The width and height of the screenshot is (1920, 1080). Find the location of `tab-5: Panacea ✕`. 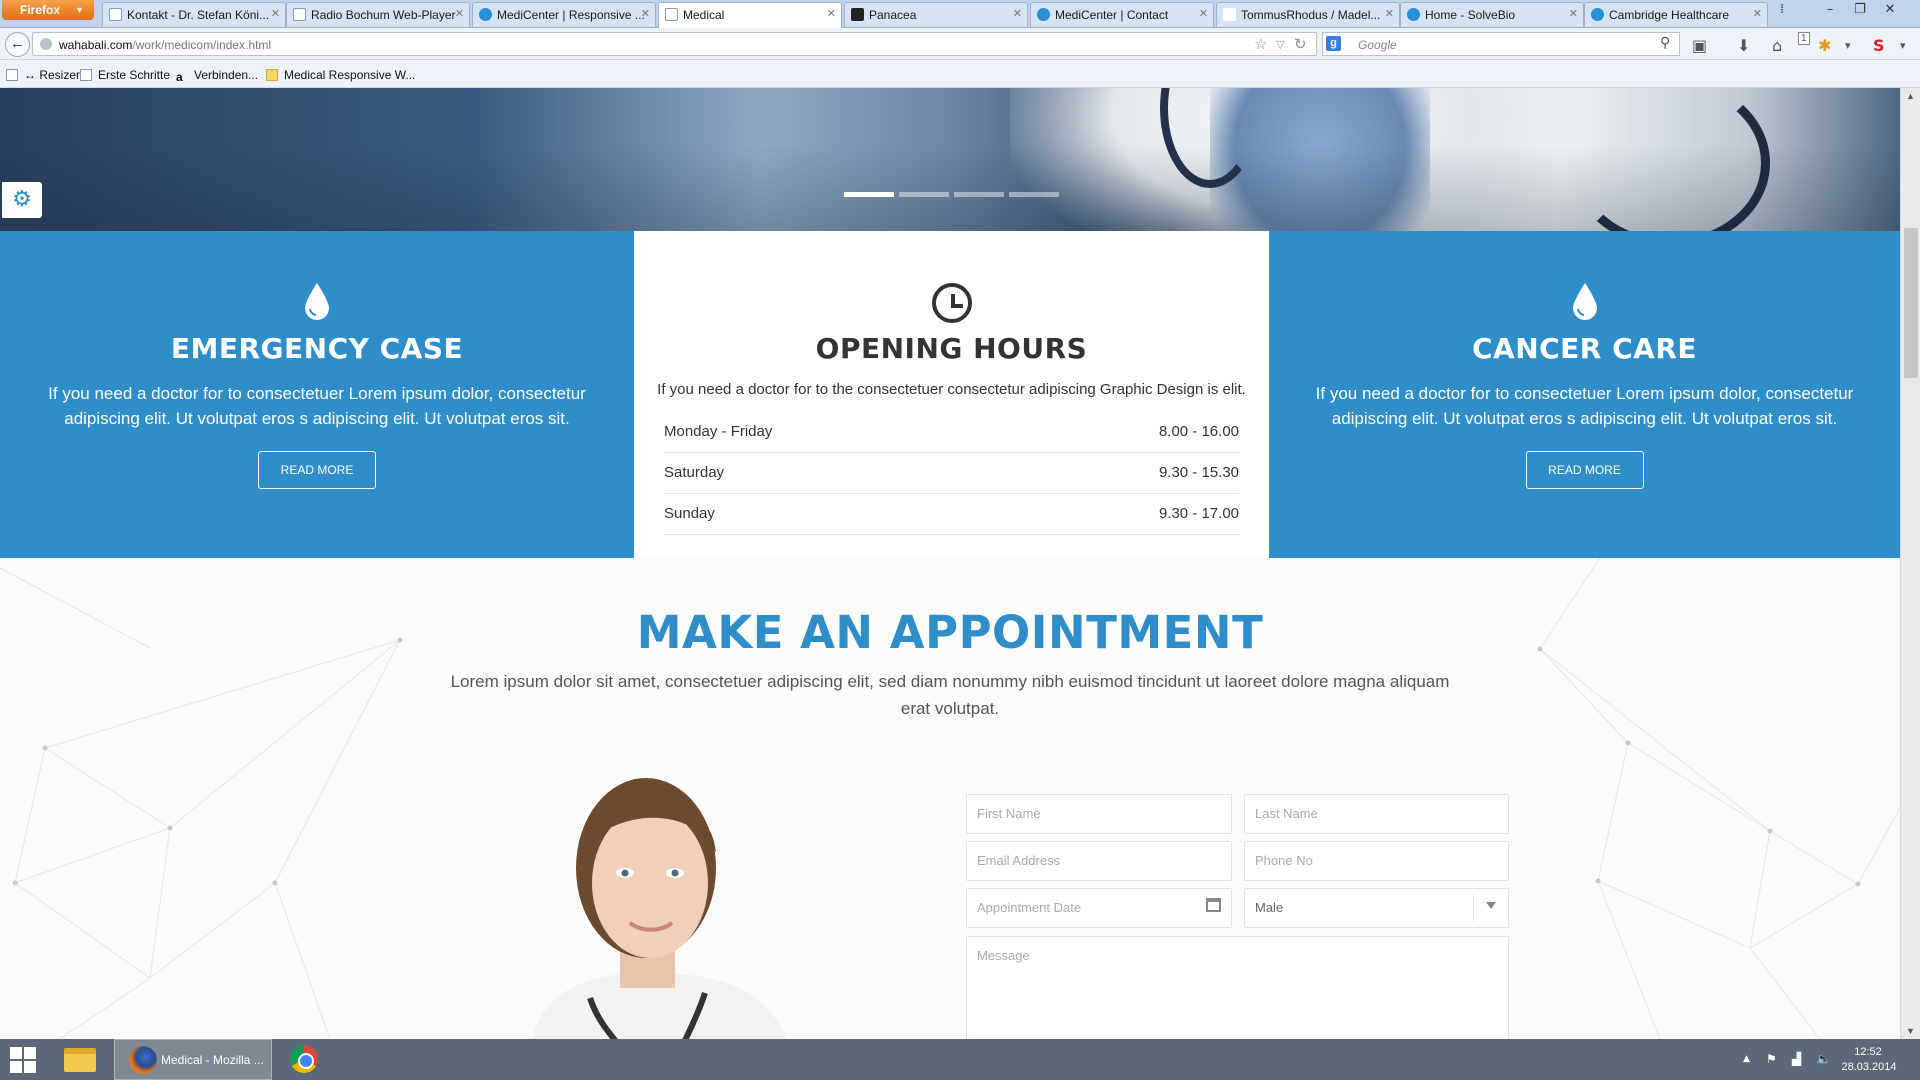

tab-5: Panacea ✕ is located at coordinates (936, 14).